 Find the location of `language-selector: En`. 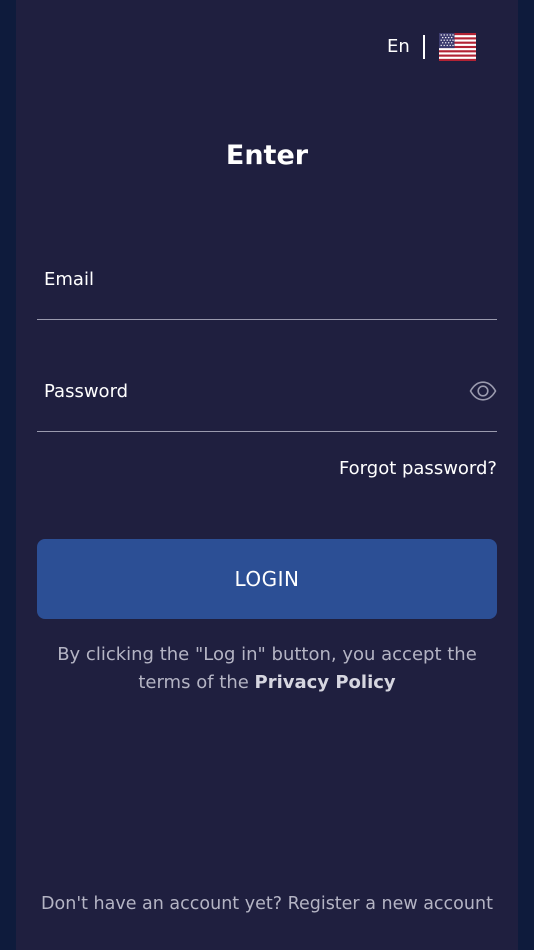

language-selector: En is located at coordinates (431, 47).